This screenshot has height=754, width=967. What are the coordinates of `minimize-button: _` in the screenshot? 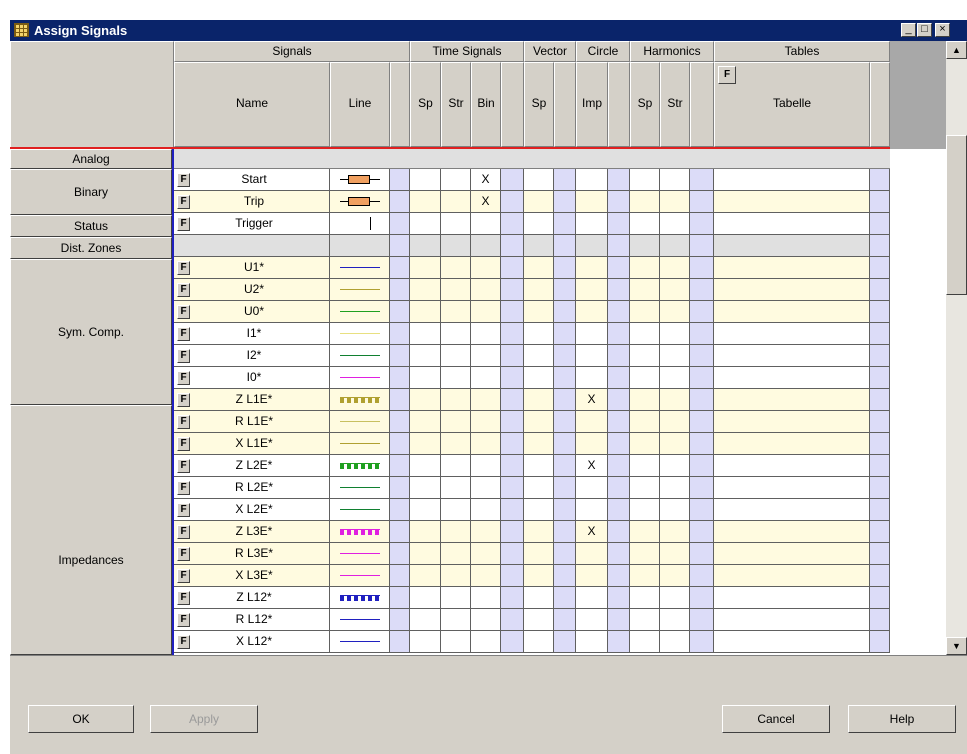 It's located at (908, 30).